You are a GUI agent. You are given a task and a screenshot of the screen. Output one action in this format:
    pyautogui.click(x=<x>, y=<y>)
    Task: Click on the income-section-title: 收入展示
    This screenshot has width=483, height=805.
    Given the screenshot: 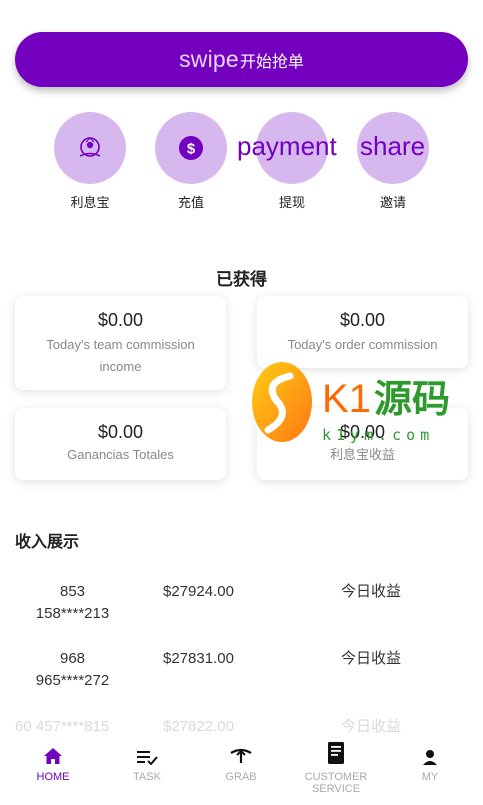 What is the action you would take?
    pyautogui.click(x=47, y=542)
    